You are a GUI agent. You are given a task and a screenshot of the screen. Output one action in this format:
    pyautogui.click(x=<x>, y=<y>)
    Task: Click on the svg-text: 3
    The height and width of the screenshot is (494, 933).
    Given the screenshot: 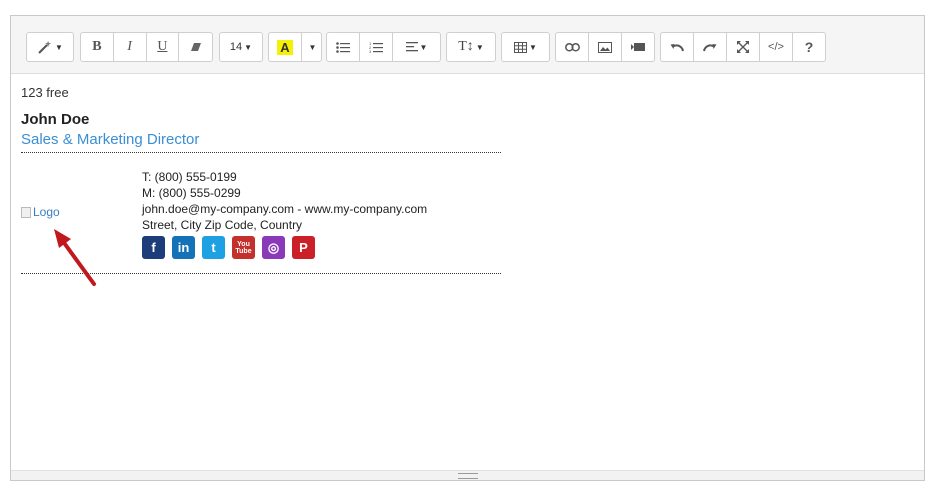 What is the action you would take?
    pyautogui.click(x=370, y=51)
    